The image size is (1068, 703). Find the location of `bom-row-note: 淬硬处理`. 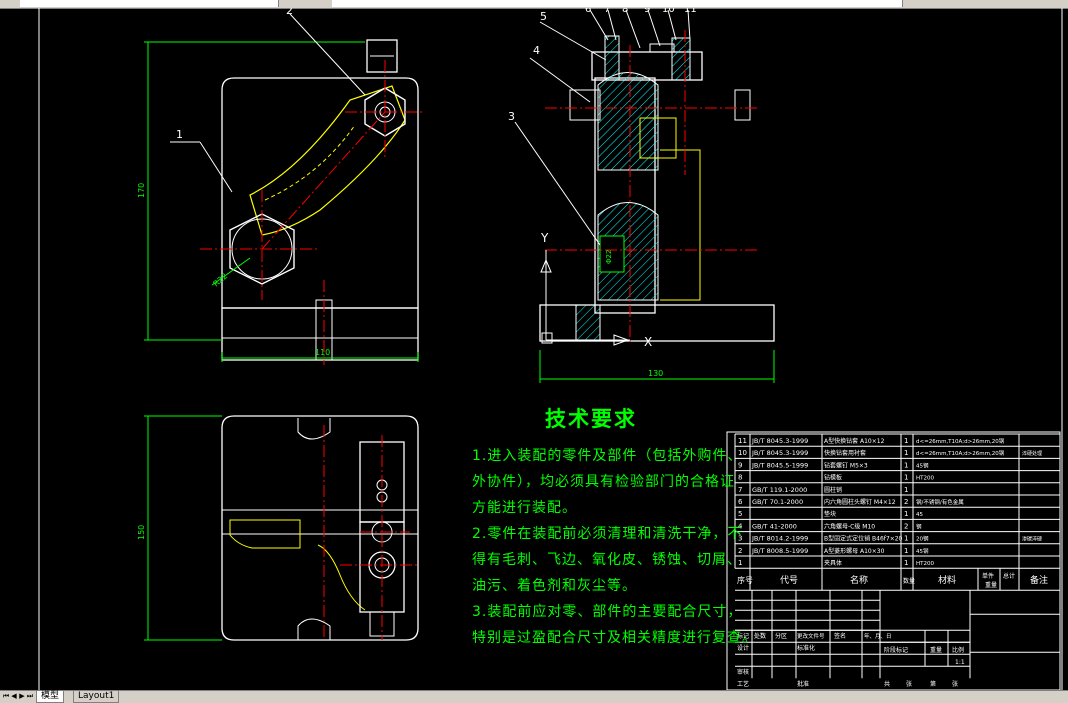

bom-row-note: 淬硬处理 is located at coordinates (1032, 453).